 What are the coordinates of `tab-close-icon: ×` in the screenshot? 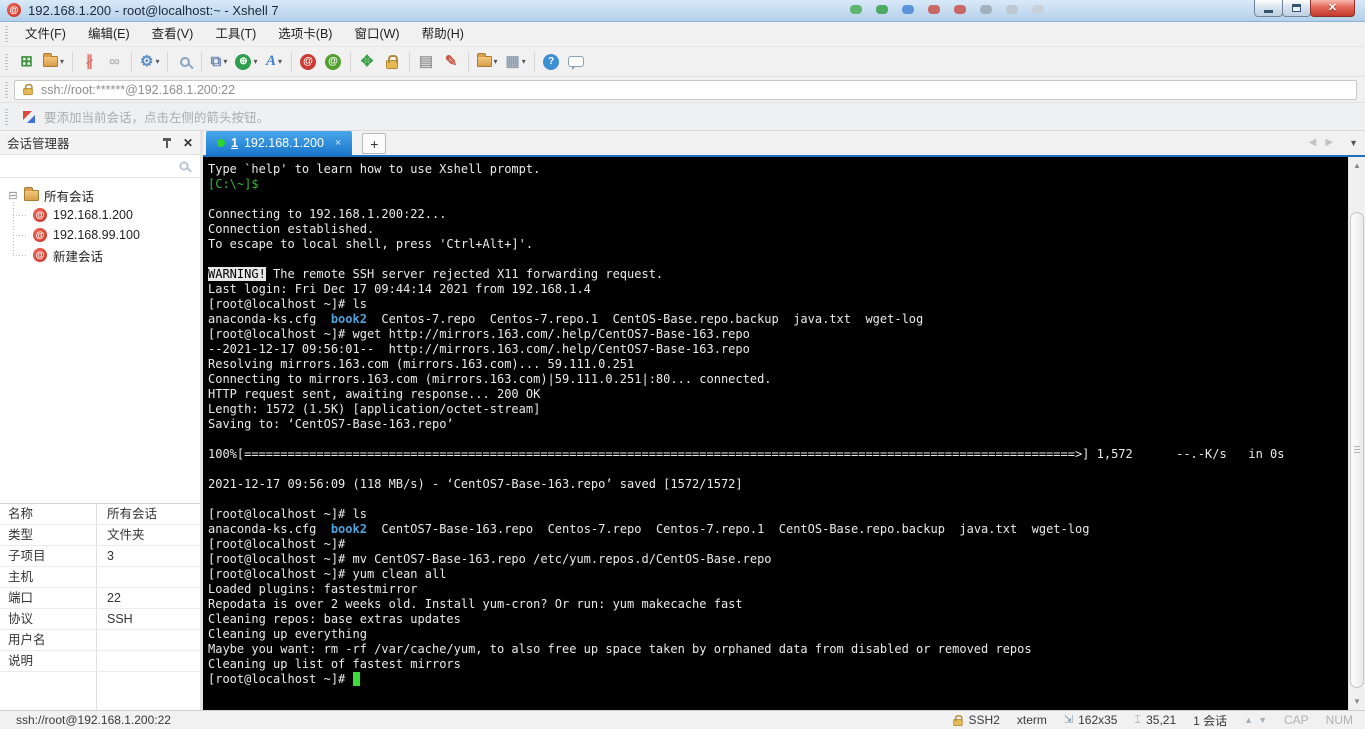 It's located at (338, 143).